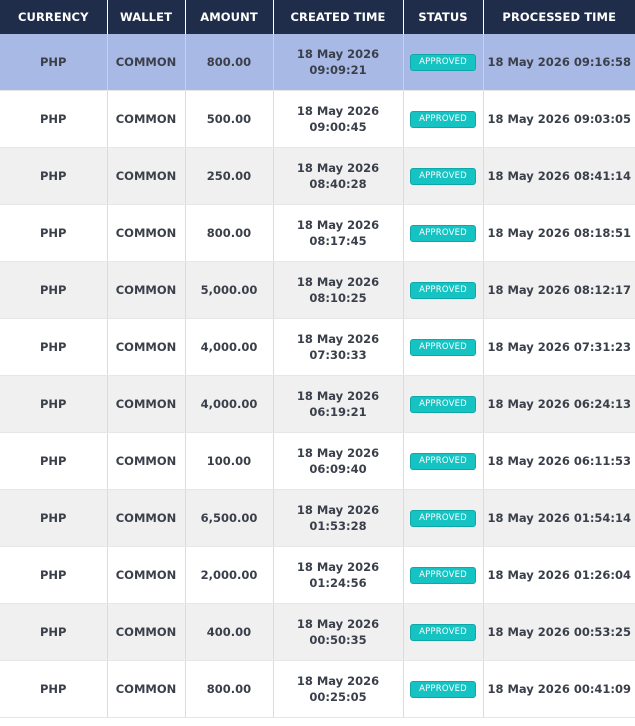  What do you see at coordinates (146, 17) in the screenshot?
I see `column-header-wallet: WALLET` at bounding box center [146, 17].